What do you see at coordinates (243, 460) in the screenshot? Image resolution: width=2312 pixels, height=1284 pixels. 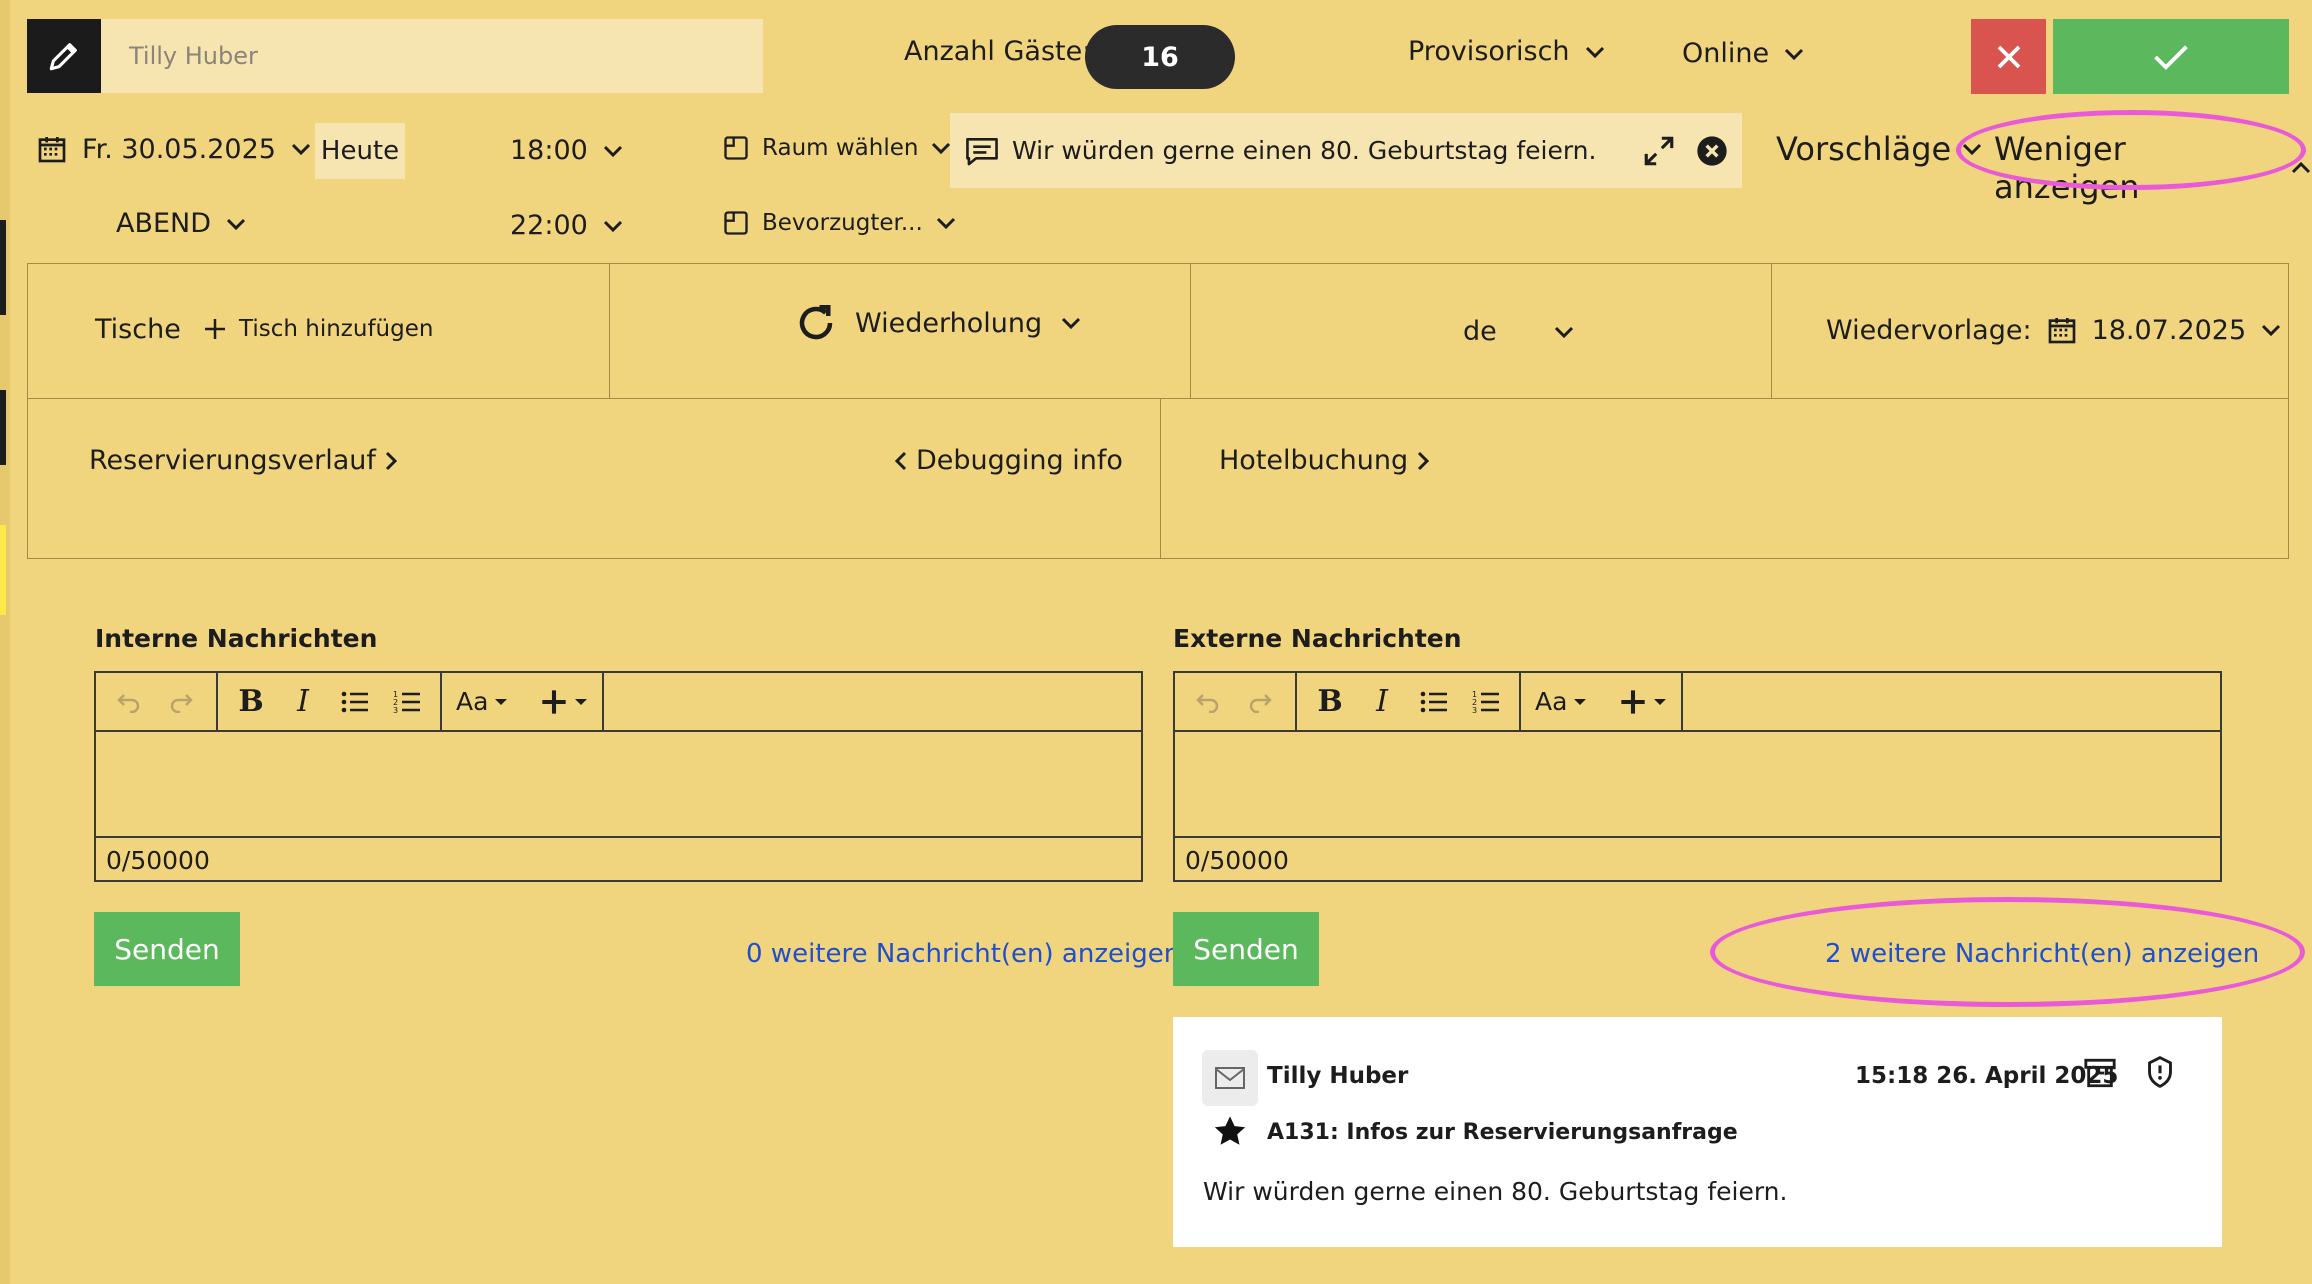 I see `history-link: Reservierungsverlauf` at bounding box center [243, 460].